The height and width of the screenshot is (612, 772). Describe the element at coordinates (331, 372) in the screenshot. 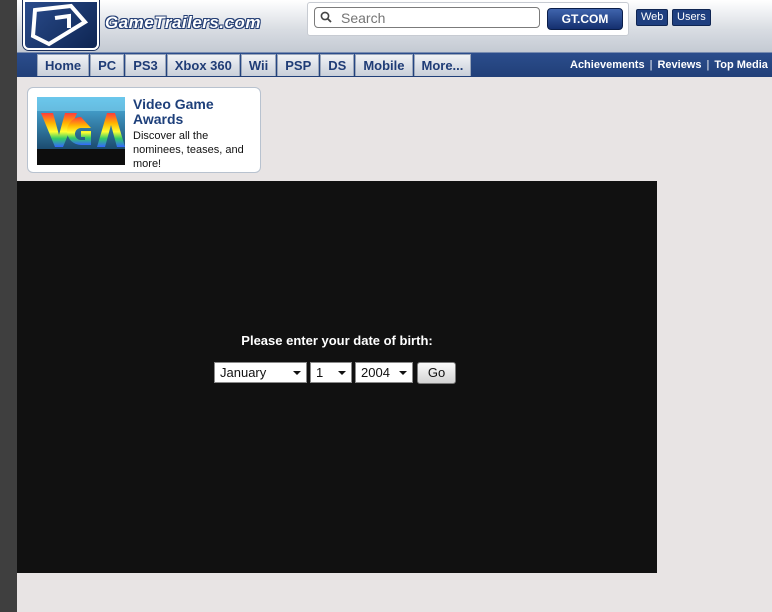

I see `birth-day-select: 1` at that location.